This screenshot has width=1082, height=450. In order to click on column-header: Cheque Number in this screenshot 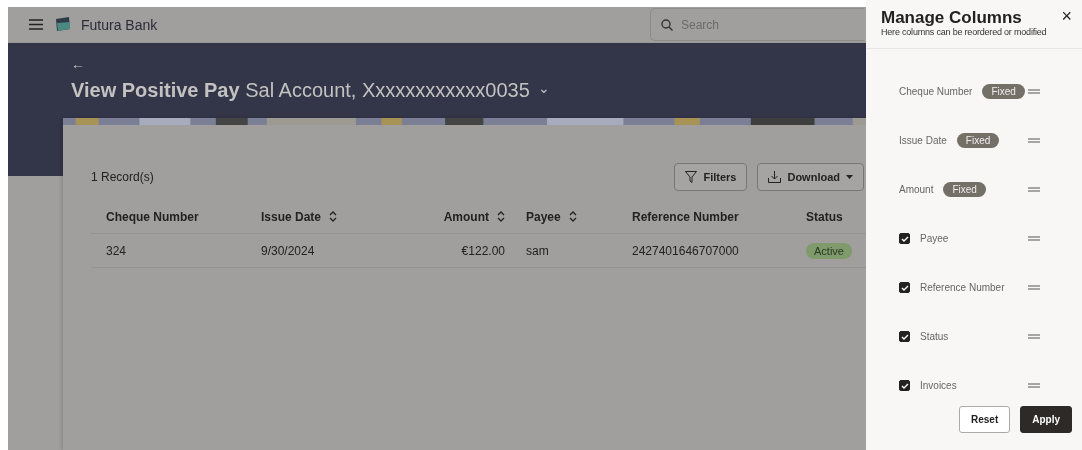, I will do `click(152, 216)`.